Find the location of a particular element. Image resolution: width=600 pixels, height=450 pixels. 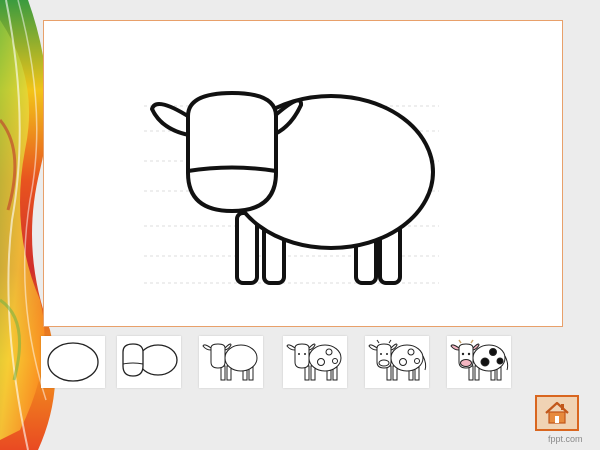

home-icon is located at coordinates (557, 412).